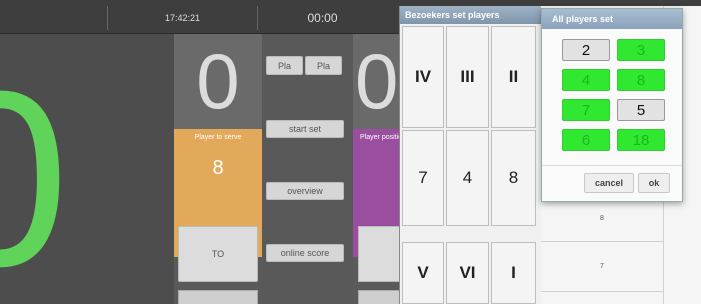 This screenshot has width=701, height=304. What do you see at coordinates (378, 297) in the screenshot?
I see `away-secondary-button` at bounding box center [378, 297].